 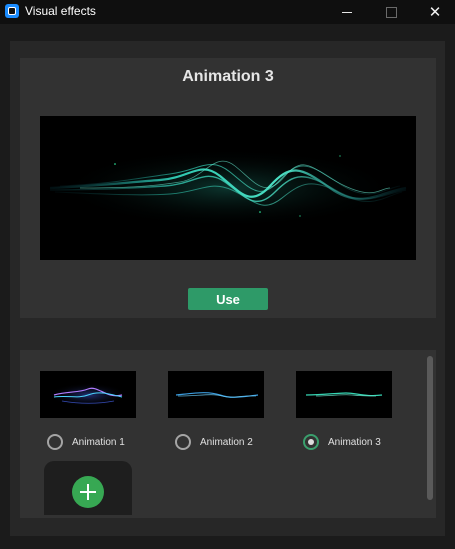 I want to click on add-animation-card, so click(x=88, y=488).